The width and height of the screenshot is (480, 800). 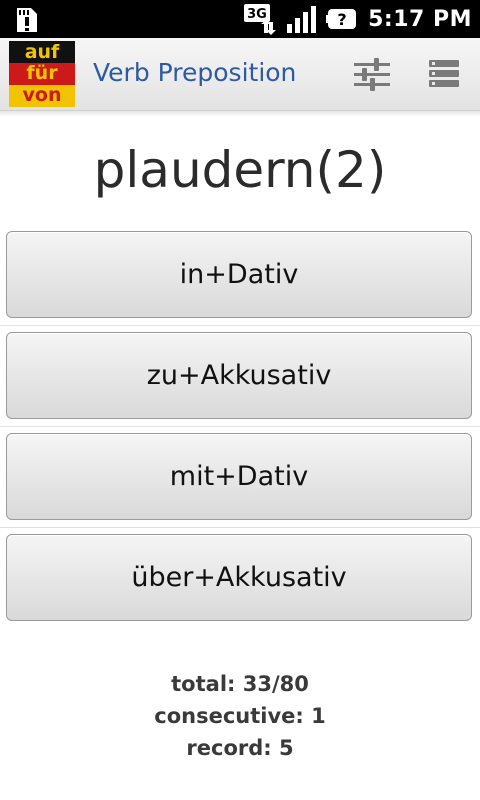 What do you see at coordinates (42, 52) in the screenshot?
I see `logo-word-1: auf` at bounding box center [42, 52].